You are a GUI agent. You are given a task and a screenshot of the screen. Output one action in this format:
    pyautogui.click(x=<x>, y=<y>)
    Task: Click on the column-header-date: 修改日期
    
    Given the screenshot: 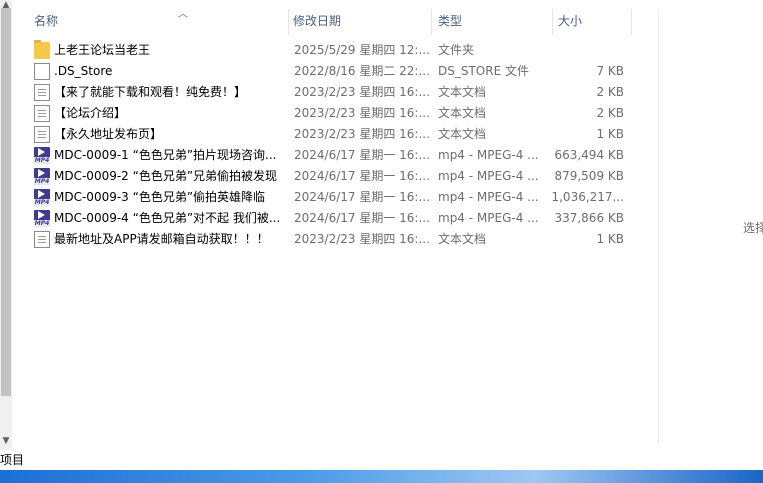 What is the action you would take?
    pyautogui.click(x=359, y=22)
    